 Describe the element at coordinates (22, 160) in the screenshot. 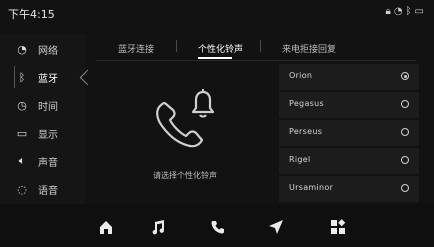

I see `speaker-icon: 🔈︎` at that location.